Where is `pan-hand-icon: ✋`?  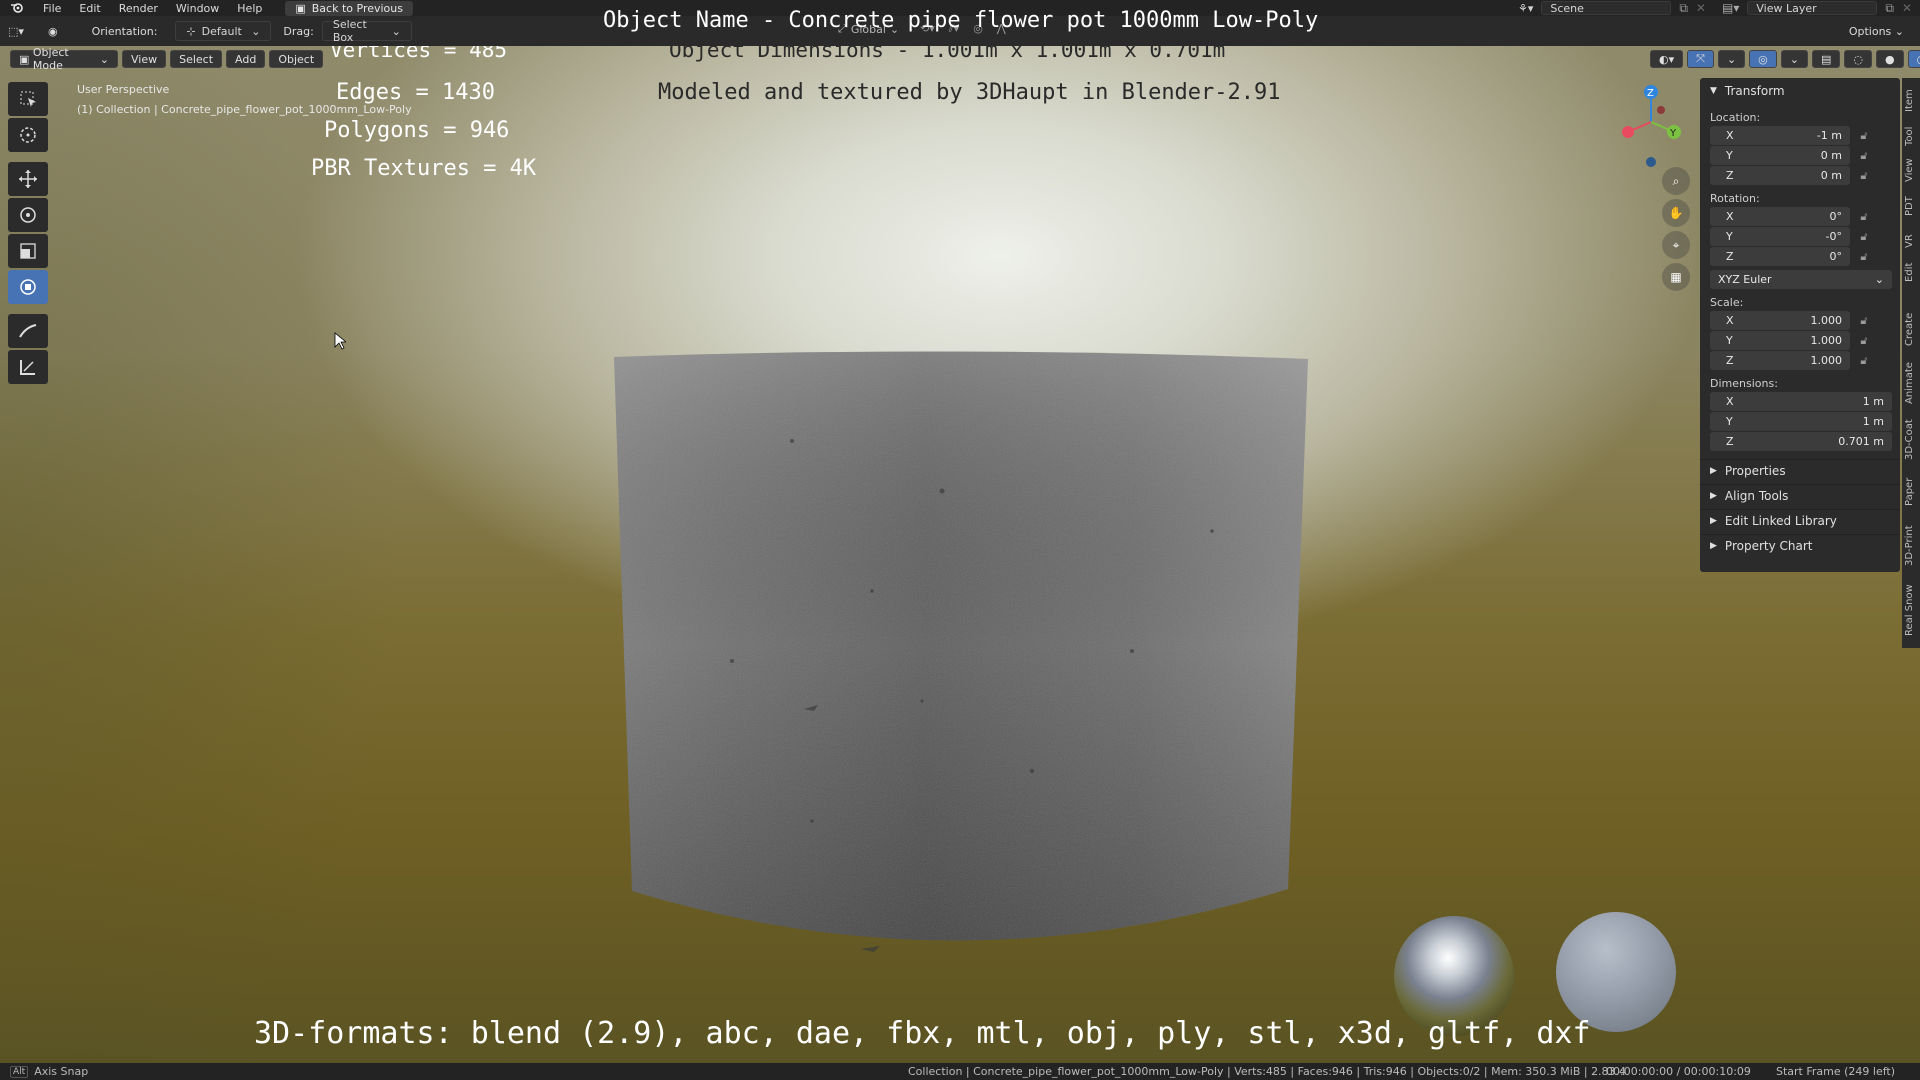
pan-hand-icon: ✋ is located at coordinates (1676, 213).